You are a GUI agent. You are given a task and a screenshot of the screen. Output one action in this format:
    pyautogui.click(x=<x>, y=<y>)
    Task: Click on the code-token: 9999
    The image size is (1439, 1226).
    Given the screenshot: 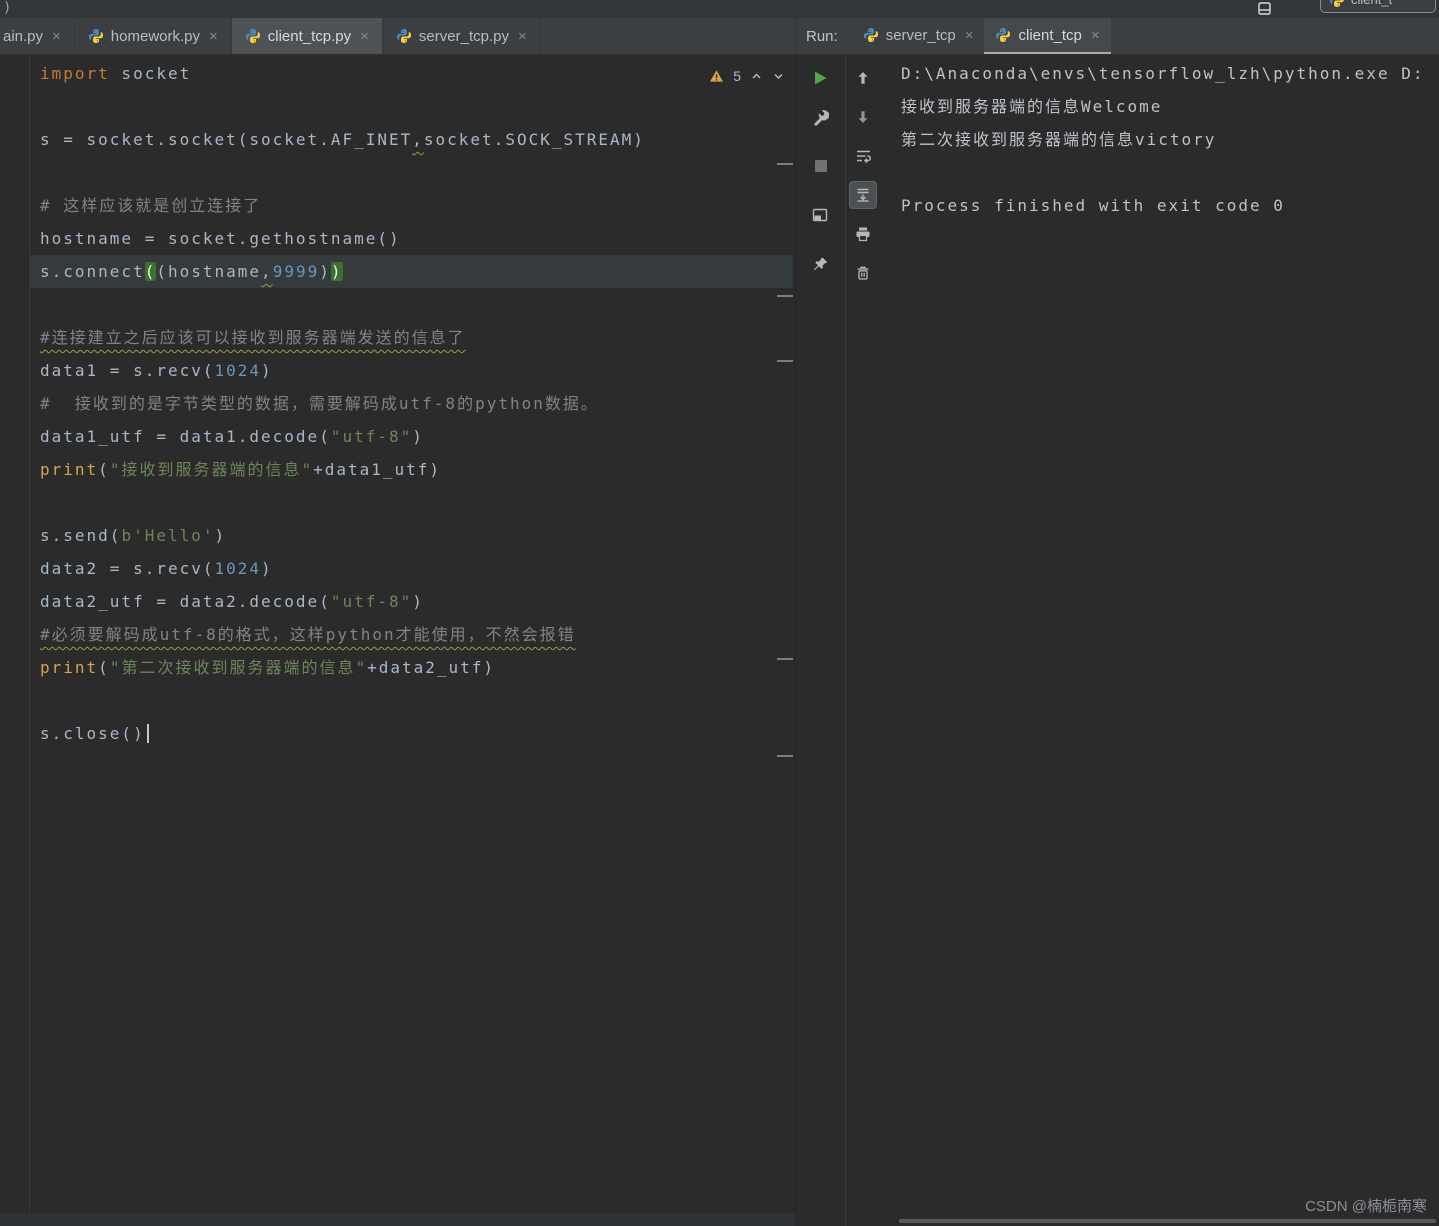 What is the action you would take?
    pyautogui.click(x=296, y=271)
    